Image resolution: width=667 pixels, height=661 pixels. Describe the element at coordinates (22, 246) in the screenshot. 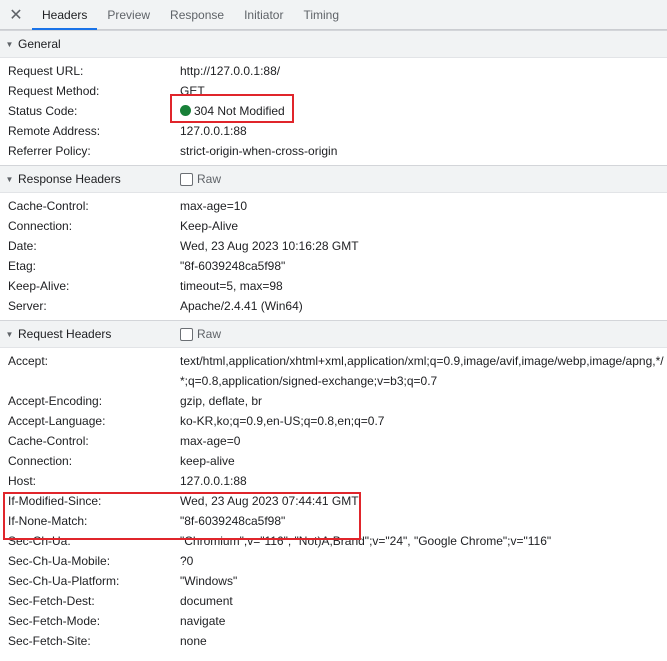

I see `header-key: Date:` at that location.